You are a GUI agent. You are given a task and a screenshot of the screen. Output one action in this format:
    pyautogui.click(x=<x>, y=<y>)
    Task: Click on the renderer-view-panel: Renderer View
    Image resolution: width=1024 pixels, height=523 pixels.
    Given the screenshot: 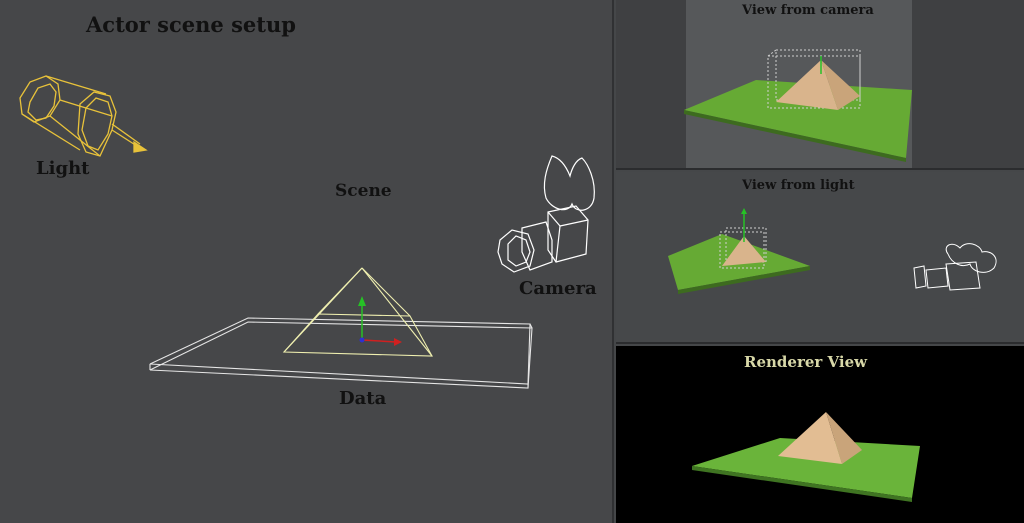 What is the action you would take?
    pyautogui.click(x=820, y=434)
    